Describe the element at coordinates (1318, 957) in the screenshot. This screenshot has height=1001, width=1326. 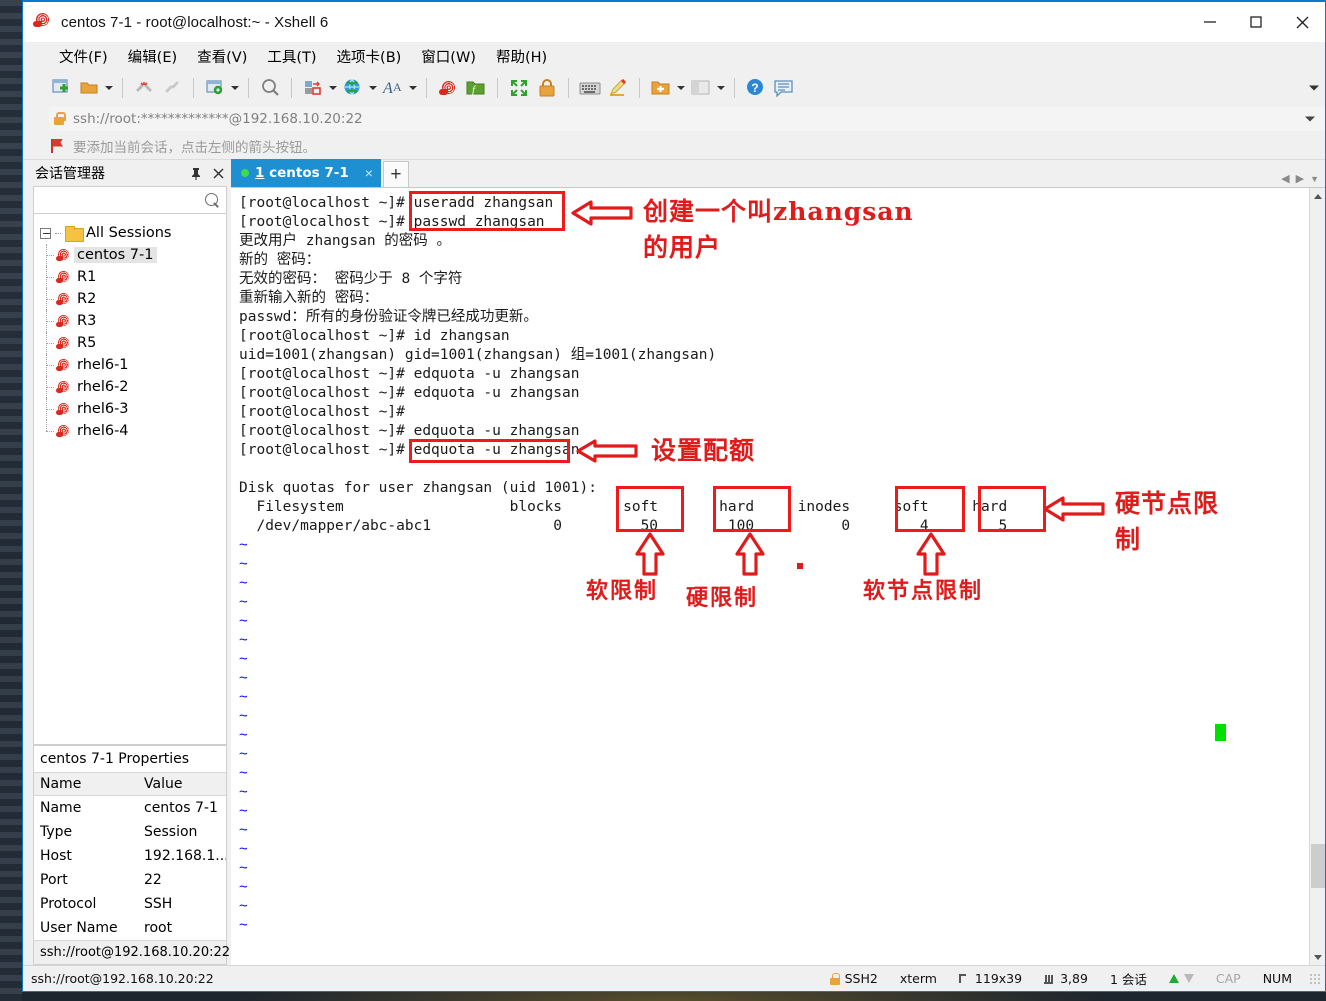
I see `scroll-down-icon` at that location.